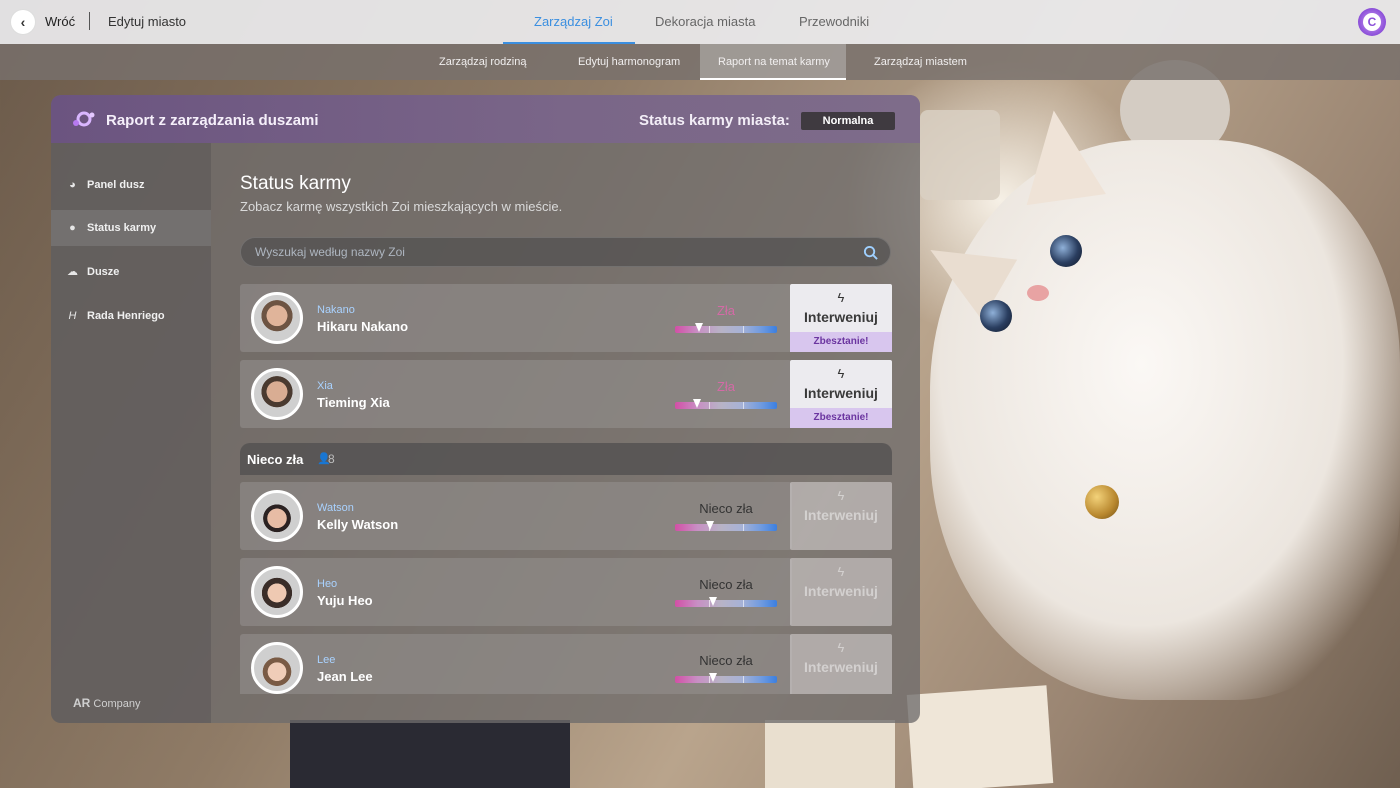  I want to click on subtab-karma-report: Raport na temat karmy, so click(774, 62).